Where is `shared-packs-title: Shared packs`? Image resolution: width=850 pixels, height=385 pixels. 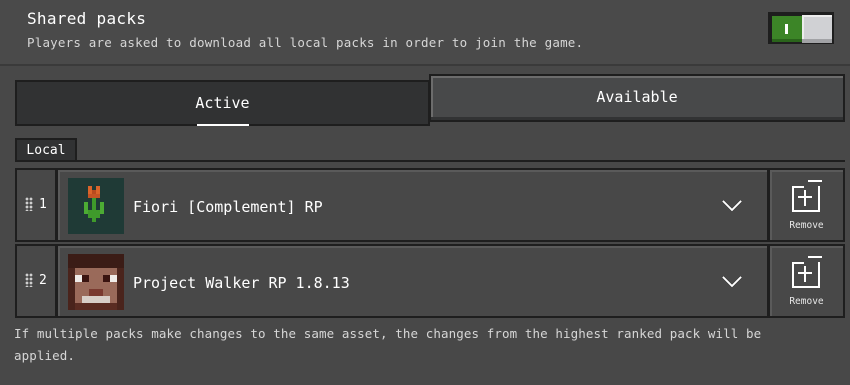
shared-packs-title: Shared packs is located at coordinates (87, 18).